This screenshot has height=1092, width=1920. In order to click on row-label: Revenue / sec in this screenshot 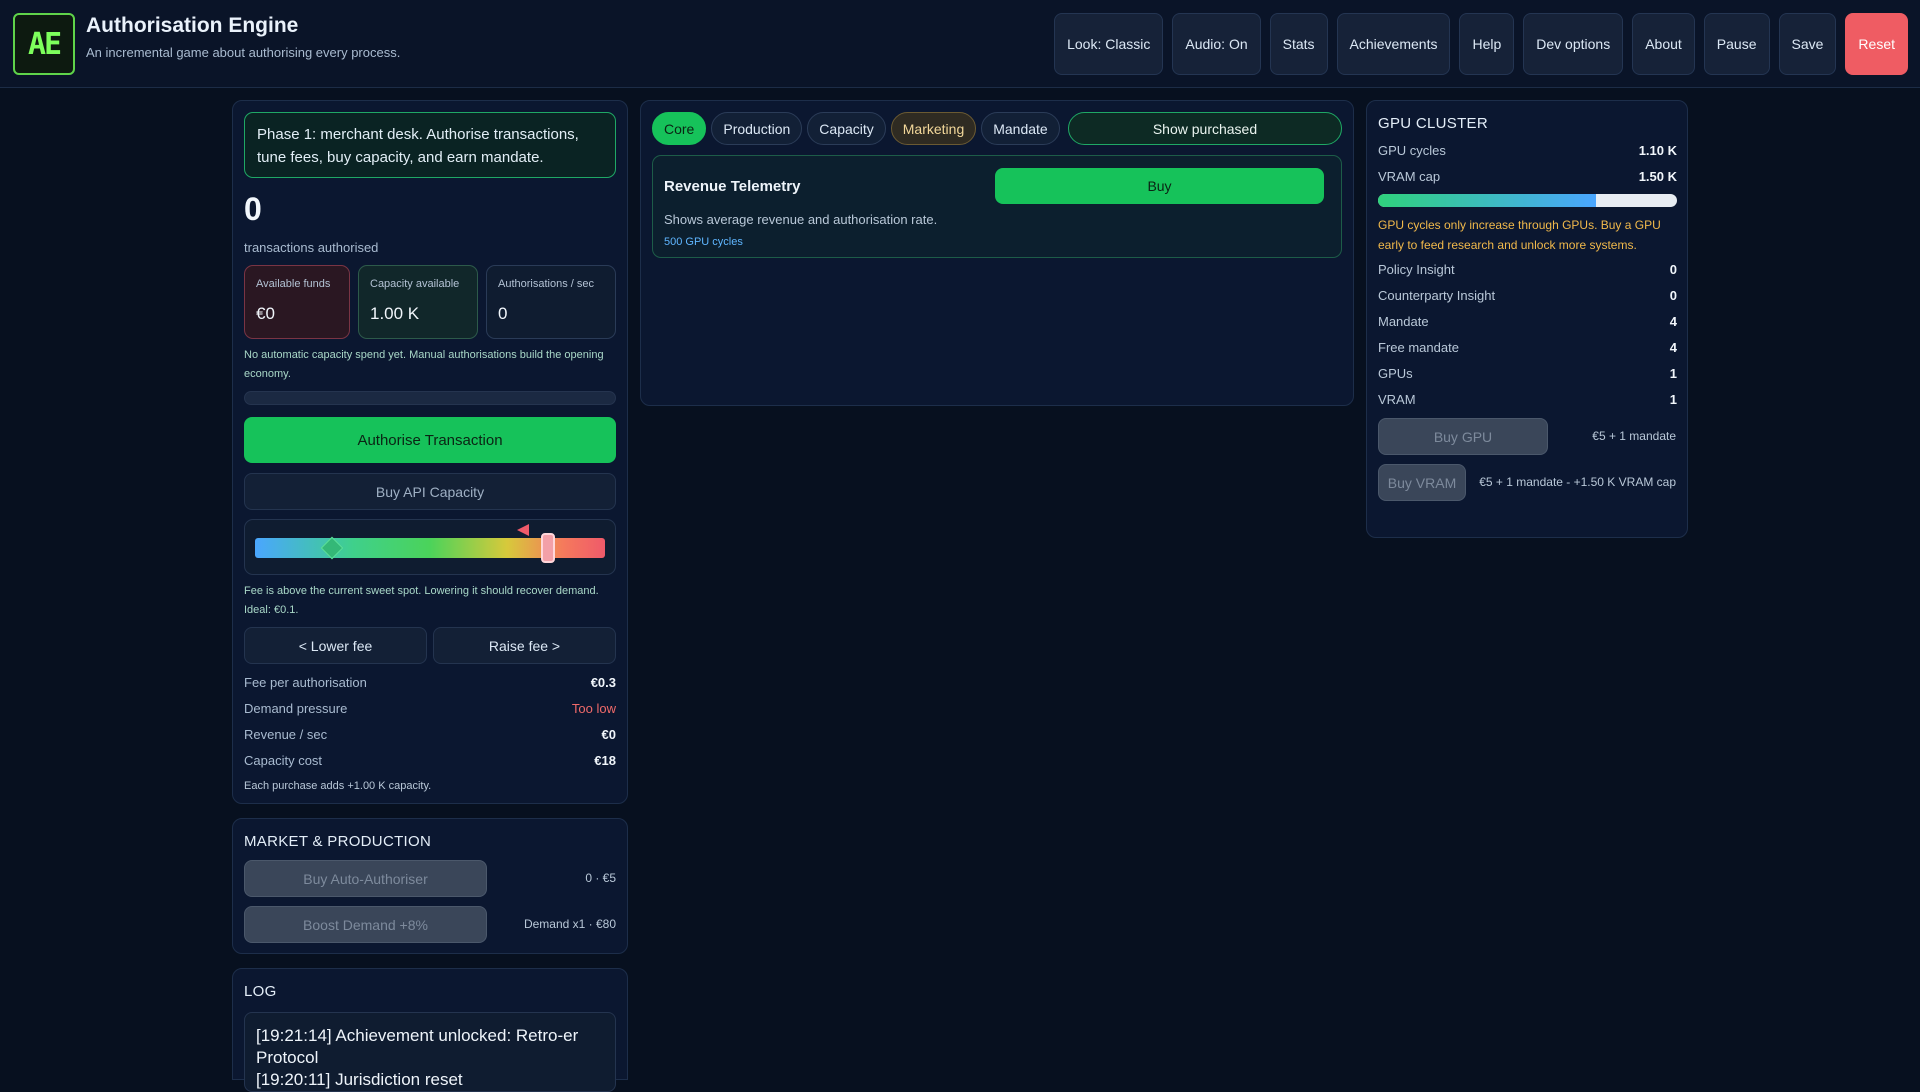, I will do `click(286, 734)`.